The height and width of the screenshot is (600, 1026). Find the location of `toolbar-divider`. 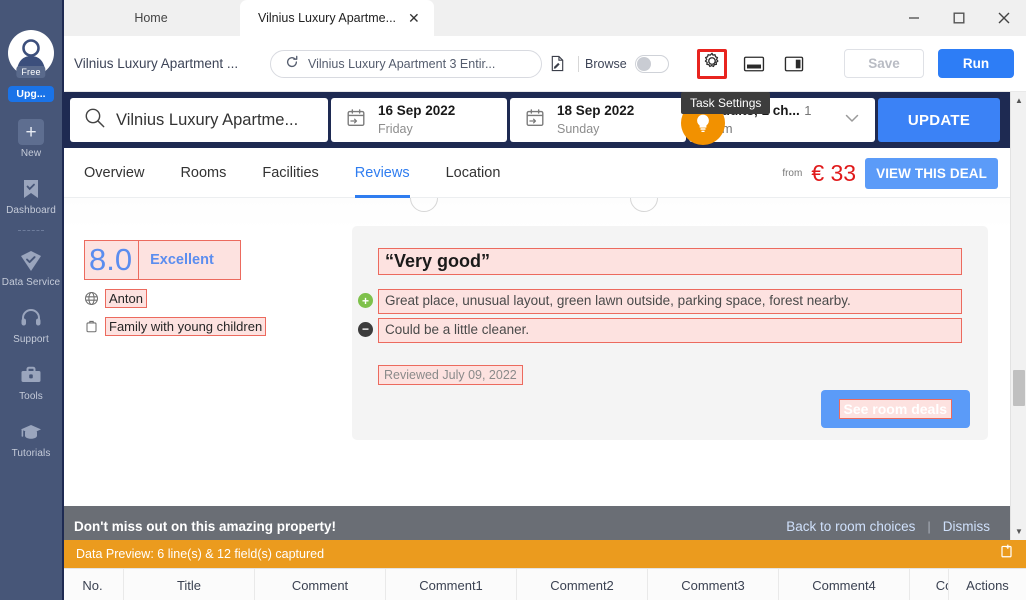

toolbar-divider is located at coordinates (578, 63).